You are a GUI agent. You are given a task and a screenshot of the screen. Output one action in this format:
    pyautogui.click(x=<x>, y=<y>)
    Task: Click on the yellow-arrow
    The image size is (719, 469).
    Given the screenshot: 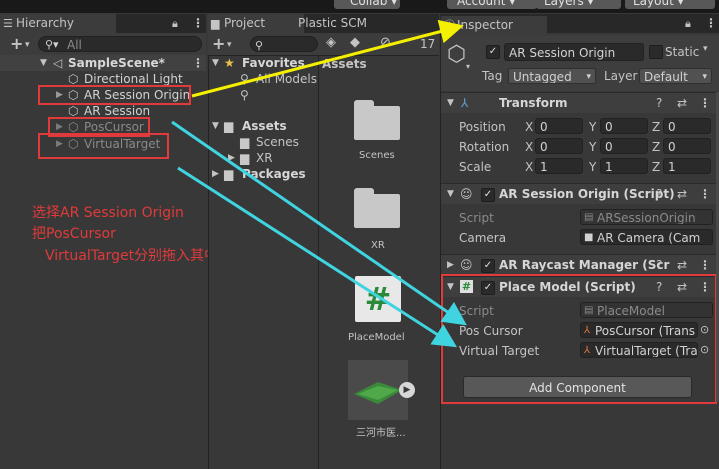 What is the action you would take?
    pyautogui.click(x=327, y=58)
    